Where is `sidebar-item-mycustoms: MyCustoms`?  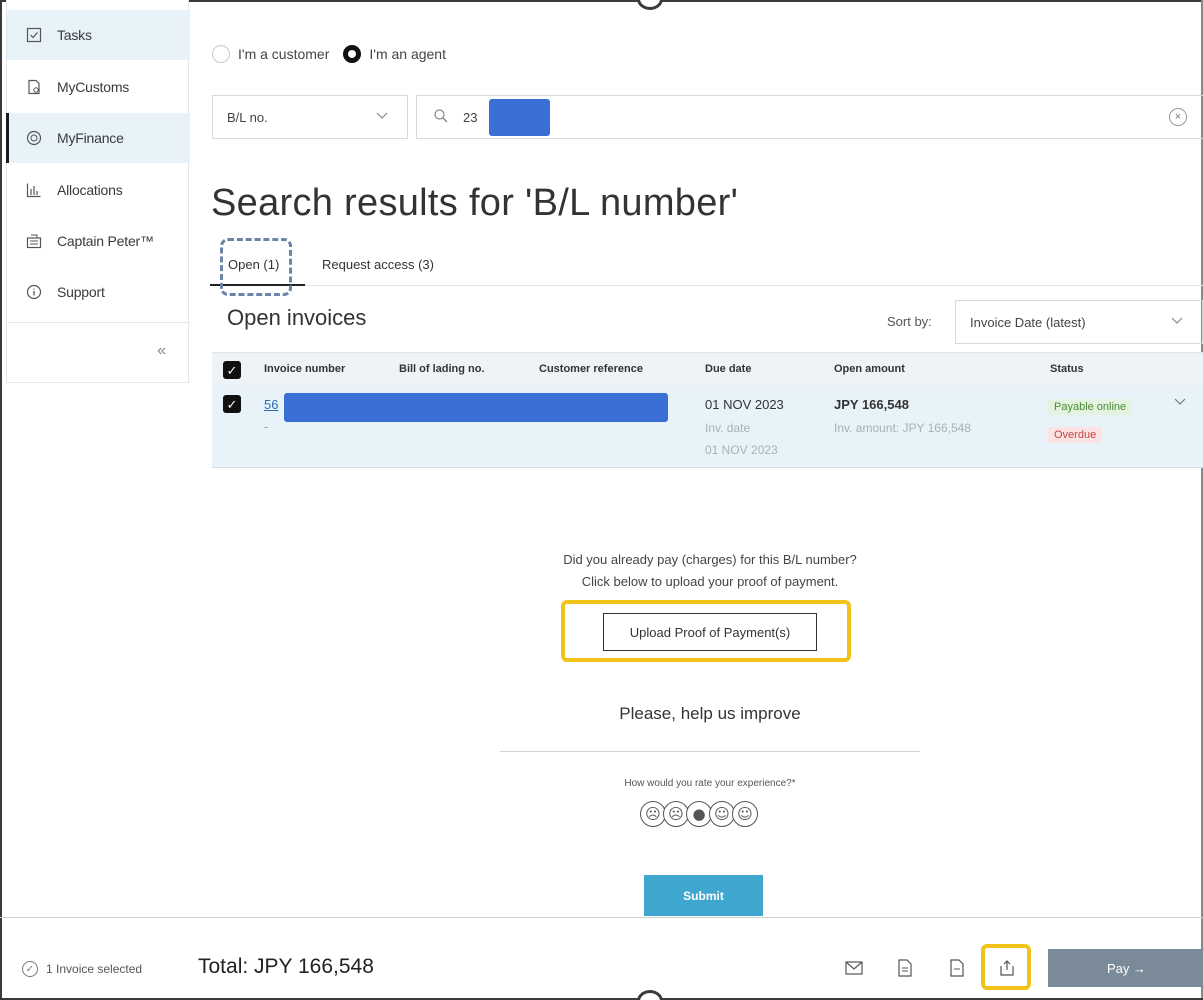 sidebar-item-mycustoms: MyCustoms is located at coordinates (98, 87).